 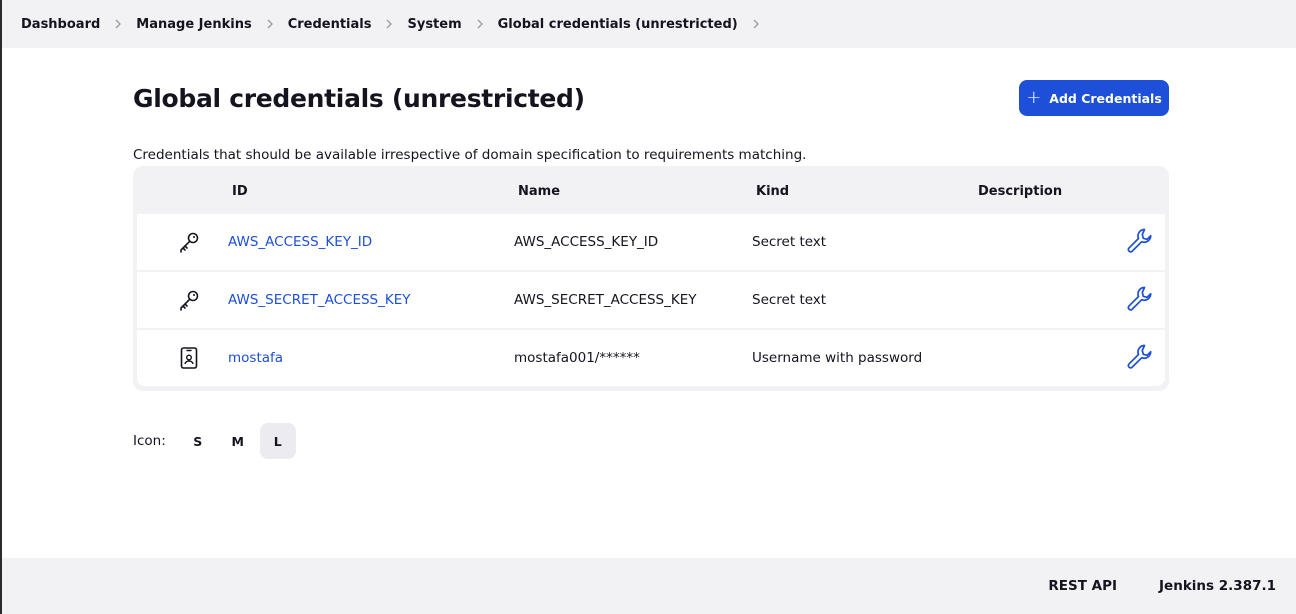 I want to click on column-header-id: ID, so click(x=240, y=191).